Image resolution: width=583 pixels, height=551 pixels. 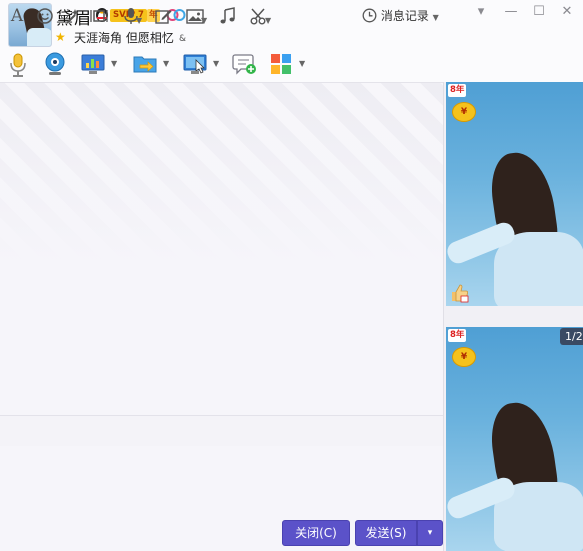 I want to click on thumbs-up-icon, so click(x=460, y=293).